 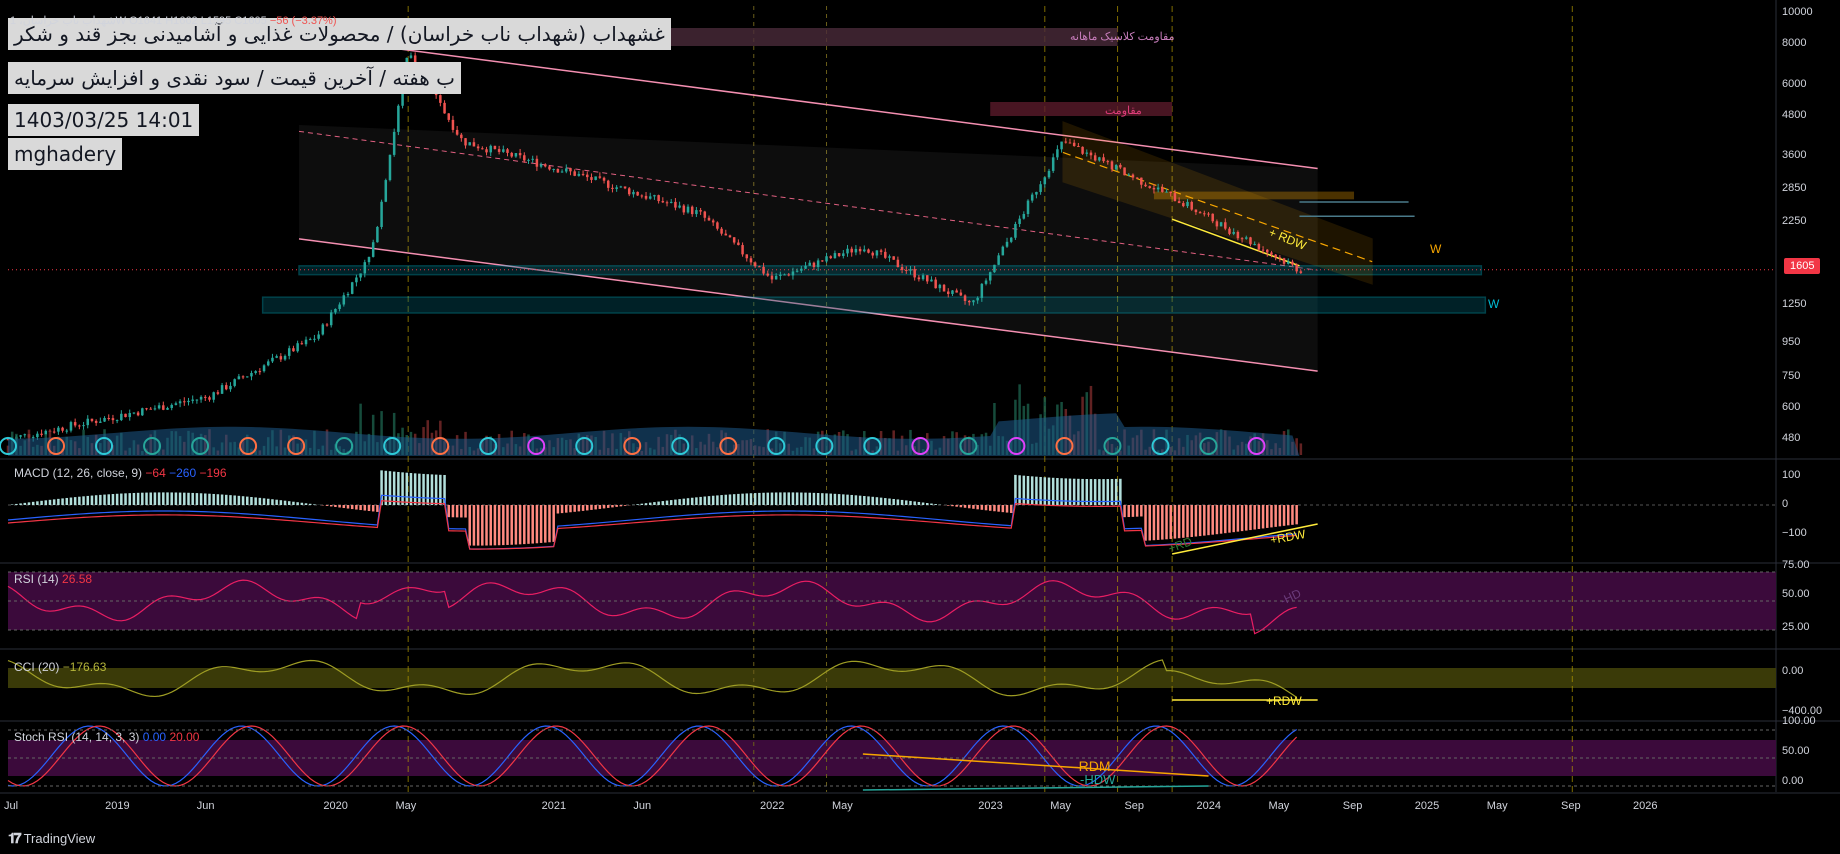 What do you see at coordinates (216, 21) in the screenshot?
I see `ohlc-low: L1595` at bounding box center [216, 21].